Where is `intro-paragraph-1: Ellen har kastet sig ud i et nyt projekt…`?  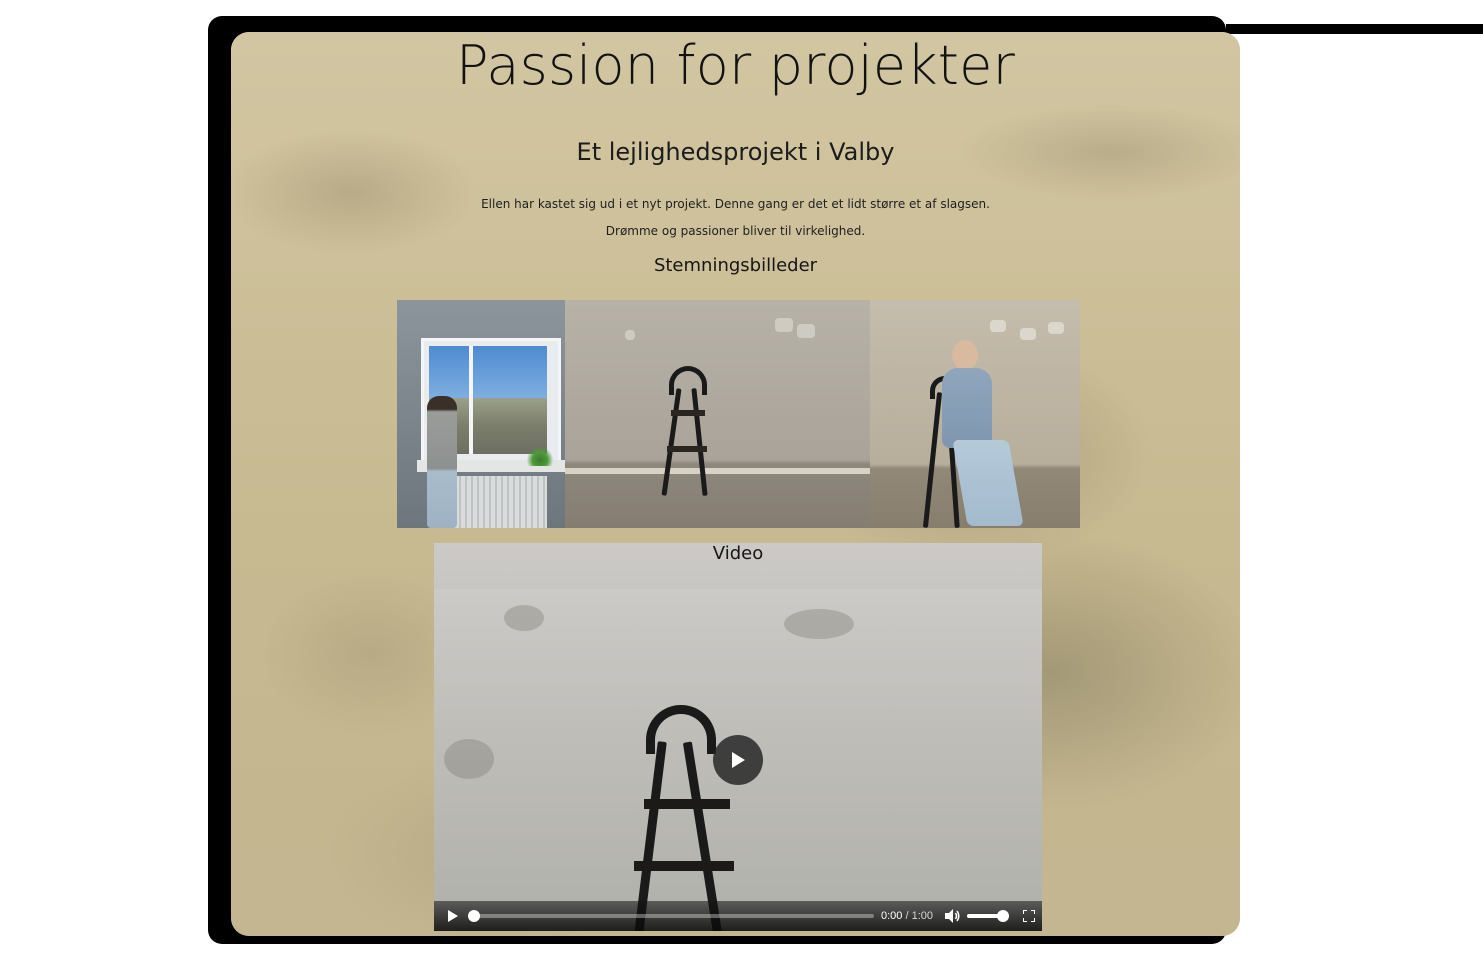
intro-paragraph-1: Ellen har kastet sig ud i et nyt projekt… is located at coordinates (735, 204).